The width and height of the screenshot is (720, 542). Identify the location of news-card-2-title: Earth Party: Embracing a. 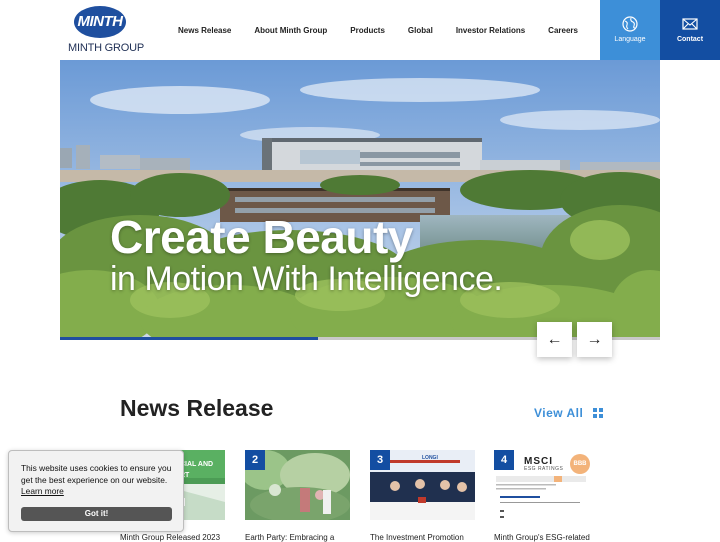
(290, 537).